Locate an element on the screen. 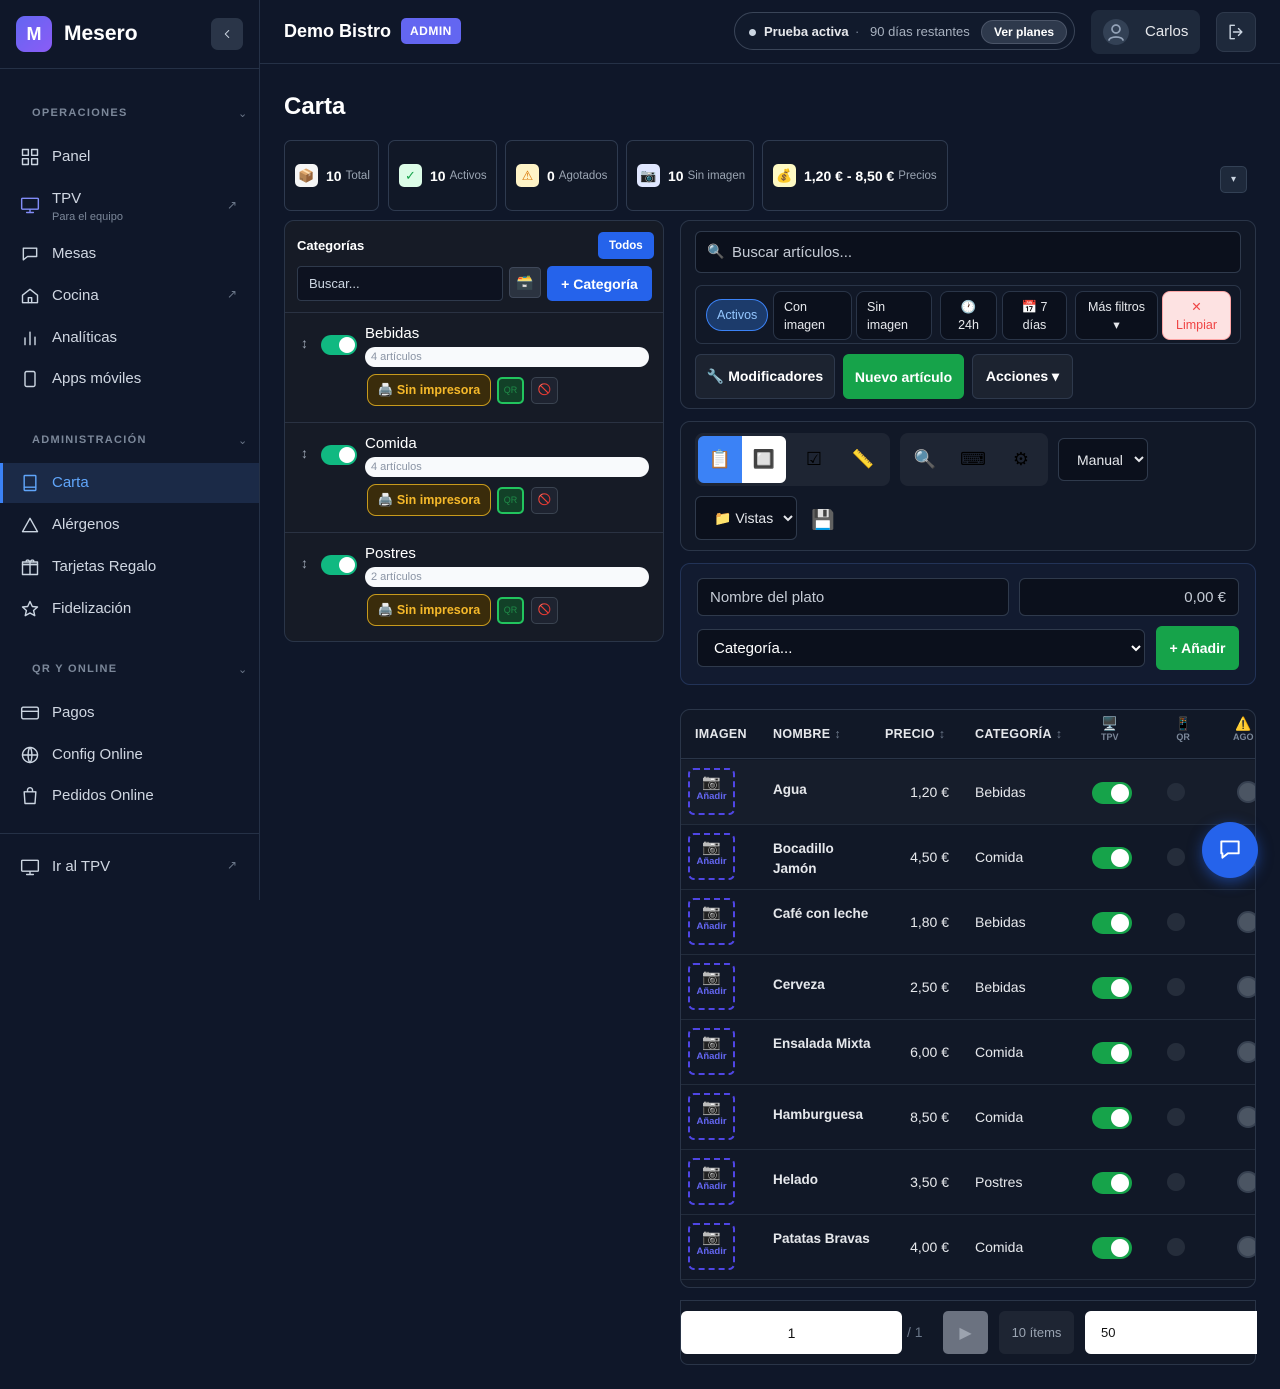 The height and width of the screenshot is (1389, 1280). sidebar-item-tpv: TPV Para el equipo ↗ is located at coordinates (129, 207).